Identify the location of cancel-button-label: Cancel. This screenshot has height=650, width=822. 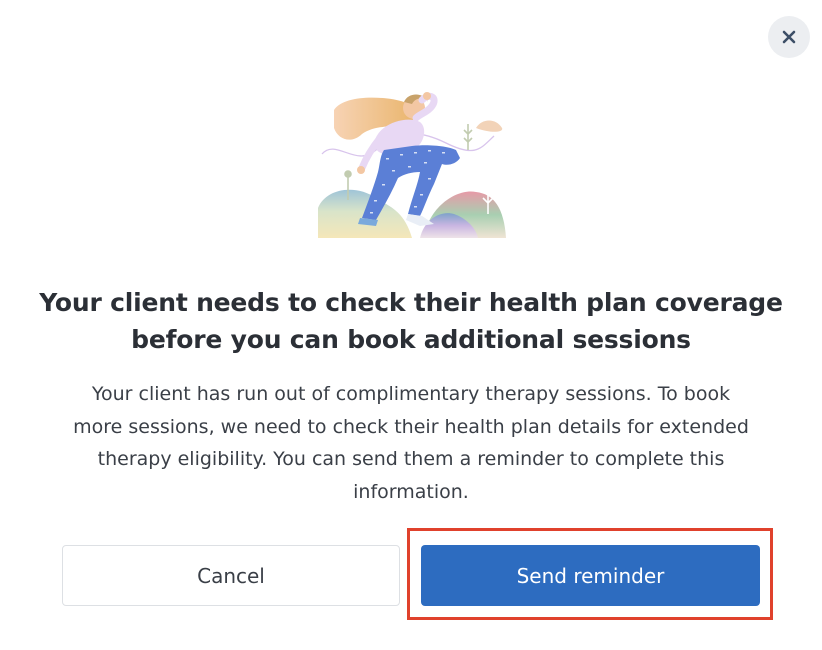
(231, 575).